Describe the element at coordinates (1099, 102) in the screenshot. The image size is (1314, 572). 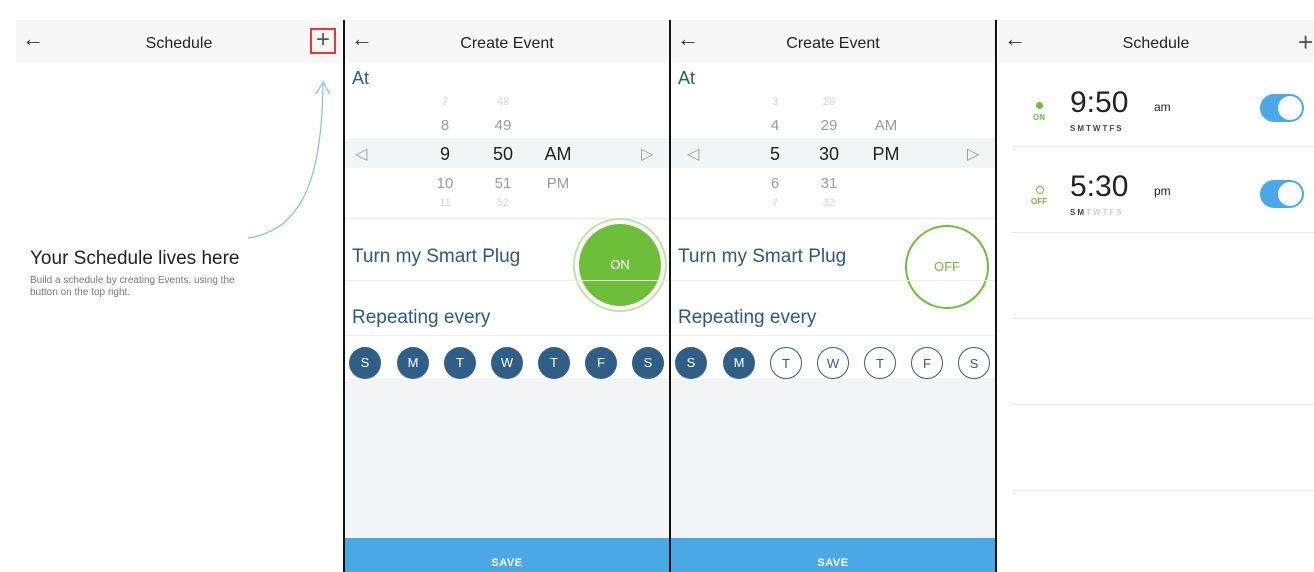
I see `event-time: 9:50` at that location.